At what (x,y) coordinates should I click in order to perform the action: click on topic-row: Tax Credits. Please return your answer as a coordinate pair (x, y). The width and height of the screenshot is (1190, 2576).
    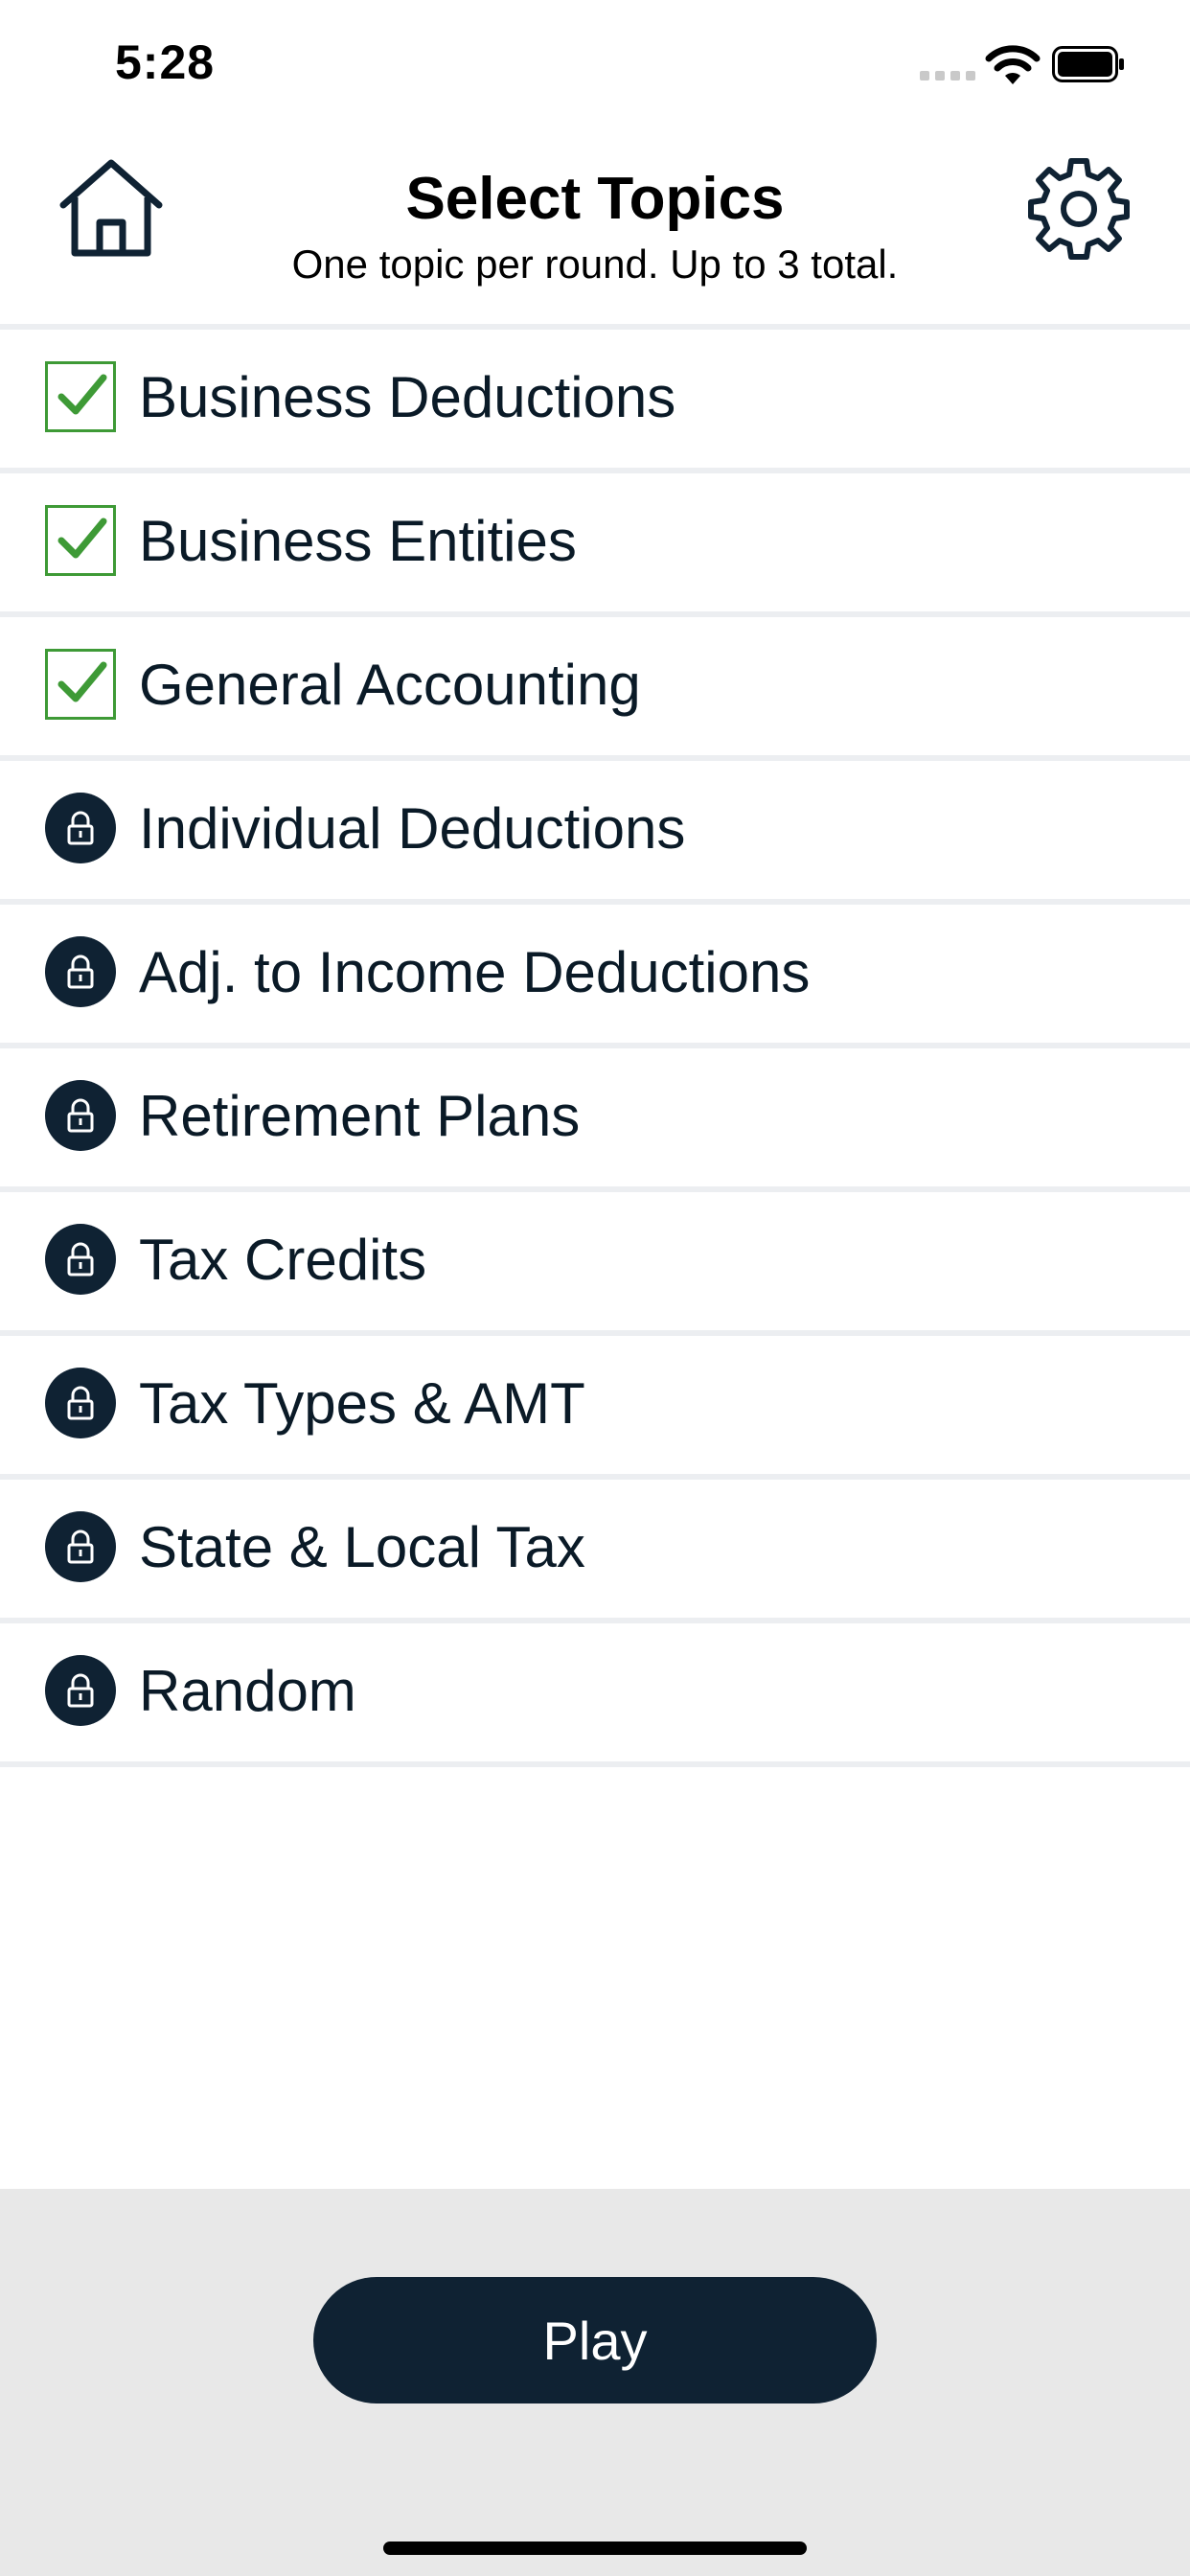
    Looking at the image, I should click on (595, 1258).